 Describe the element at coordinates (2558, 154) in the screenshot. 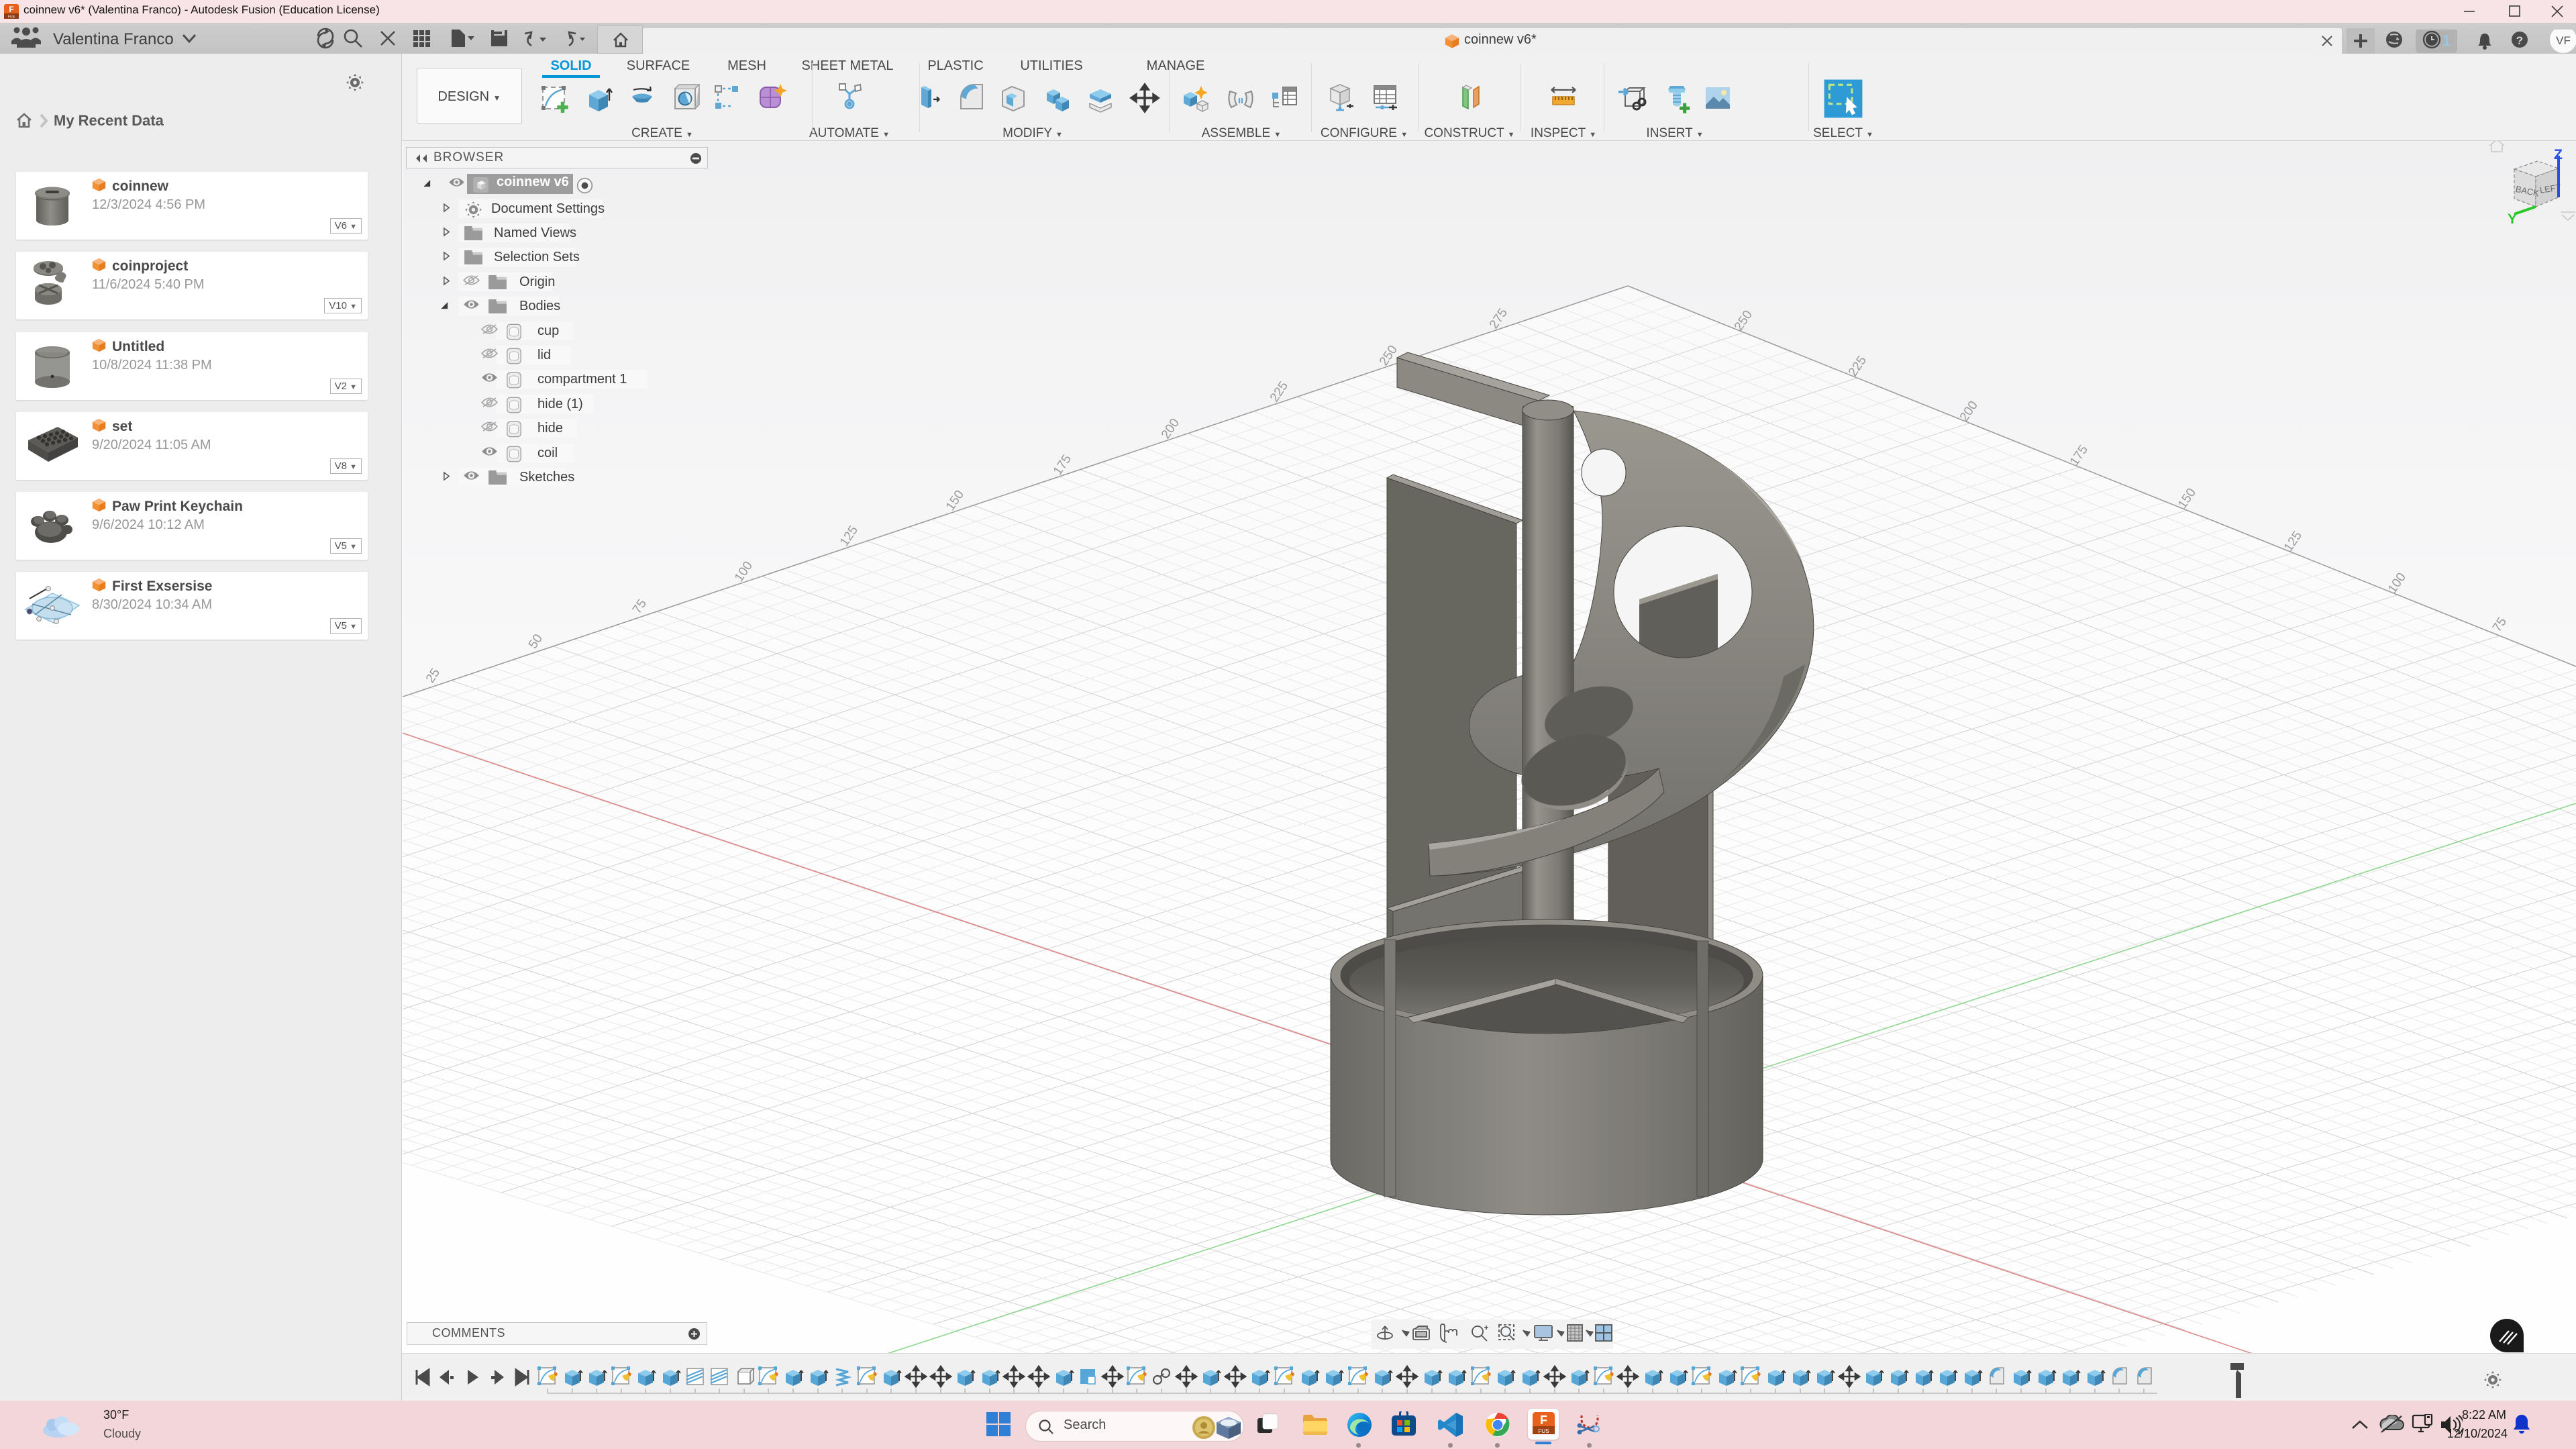

I see `svg-text: Z` at that location.